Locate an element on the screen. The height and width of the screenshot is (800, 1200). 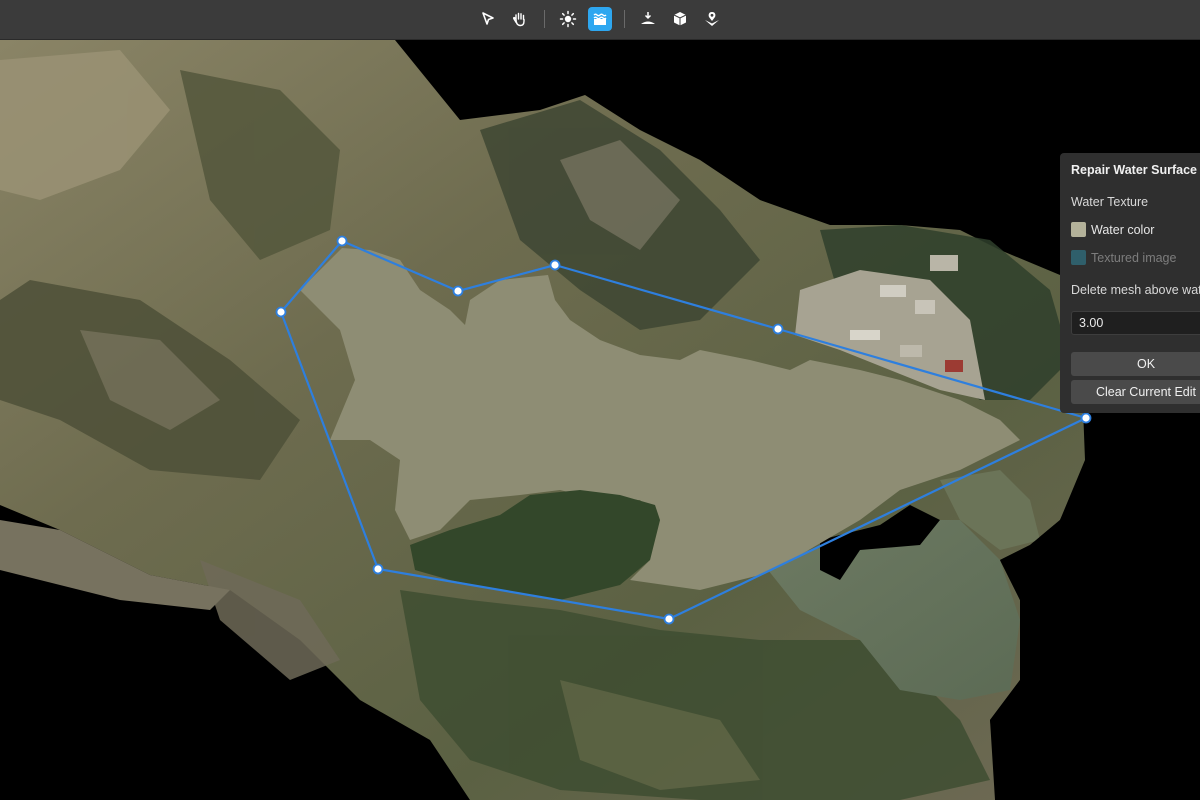
flatten-tool-button is located at coordinates (648, 19).